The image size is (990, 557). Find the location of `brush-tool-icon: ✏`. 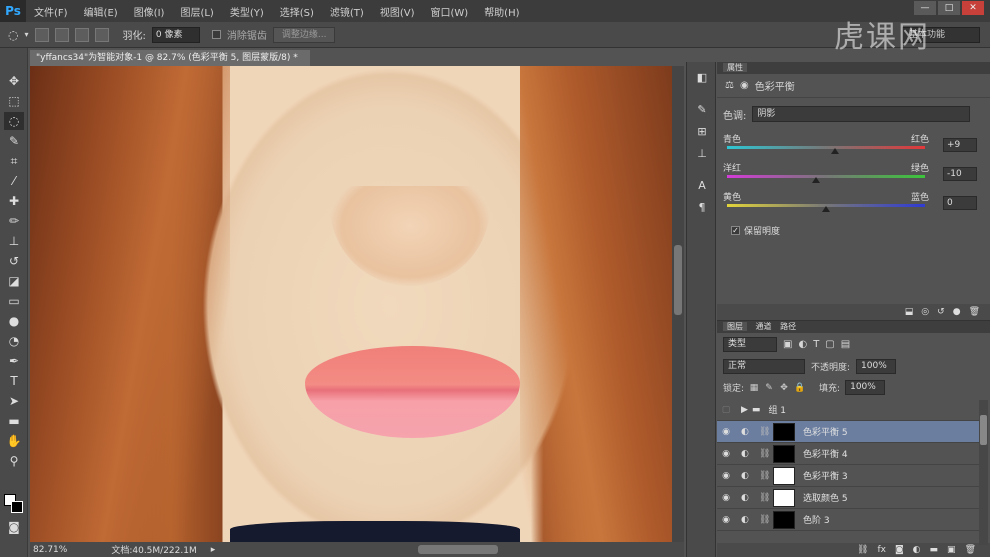

brush-tool-icon: ✏ is located at coordinates (14, 221).